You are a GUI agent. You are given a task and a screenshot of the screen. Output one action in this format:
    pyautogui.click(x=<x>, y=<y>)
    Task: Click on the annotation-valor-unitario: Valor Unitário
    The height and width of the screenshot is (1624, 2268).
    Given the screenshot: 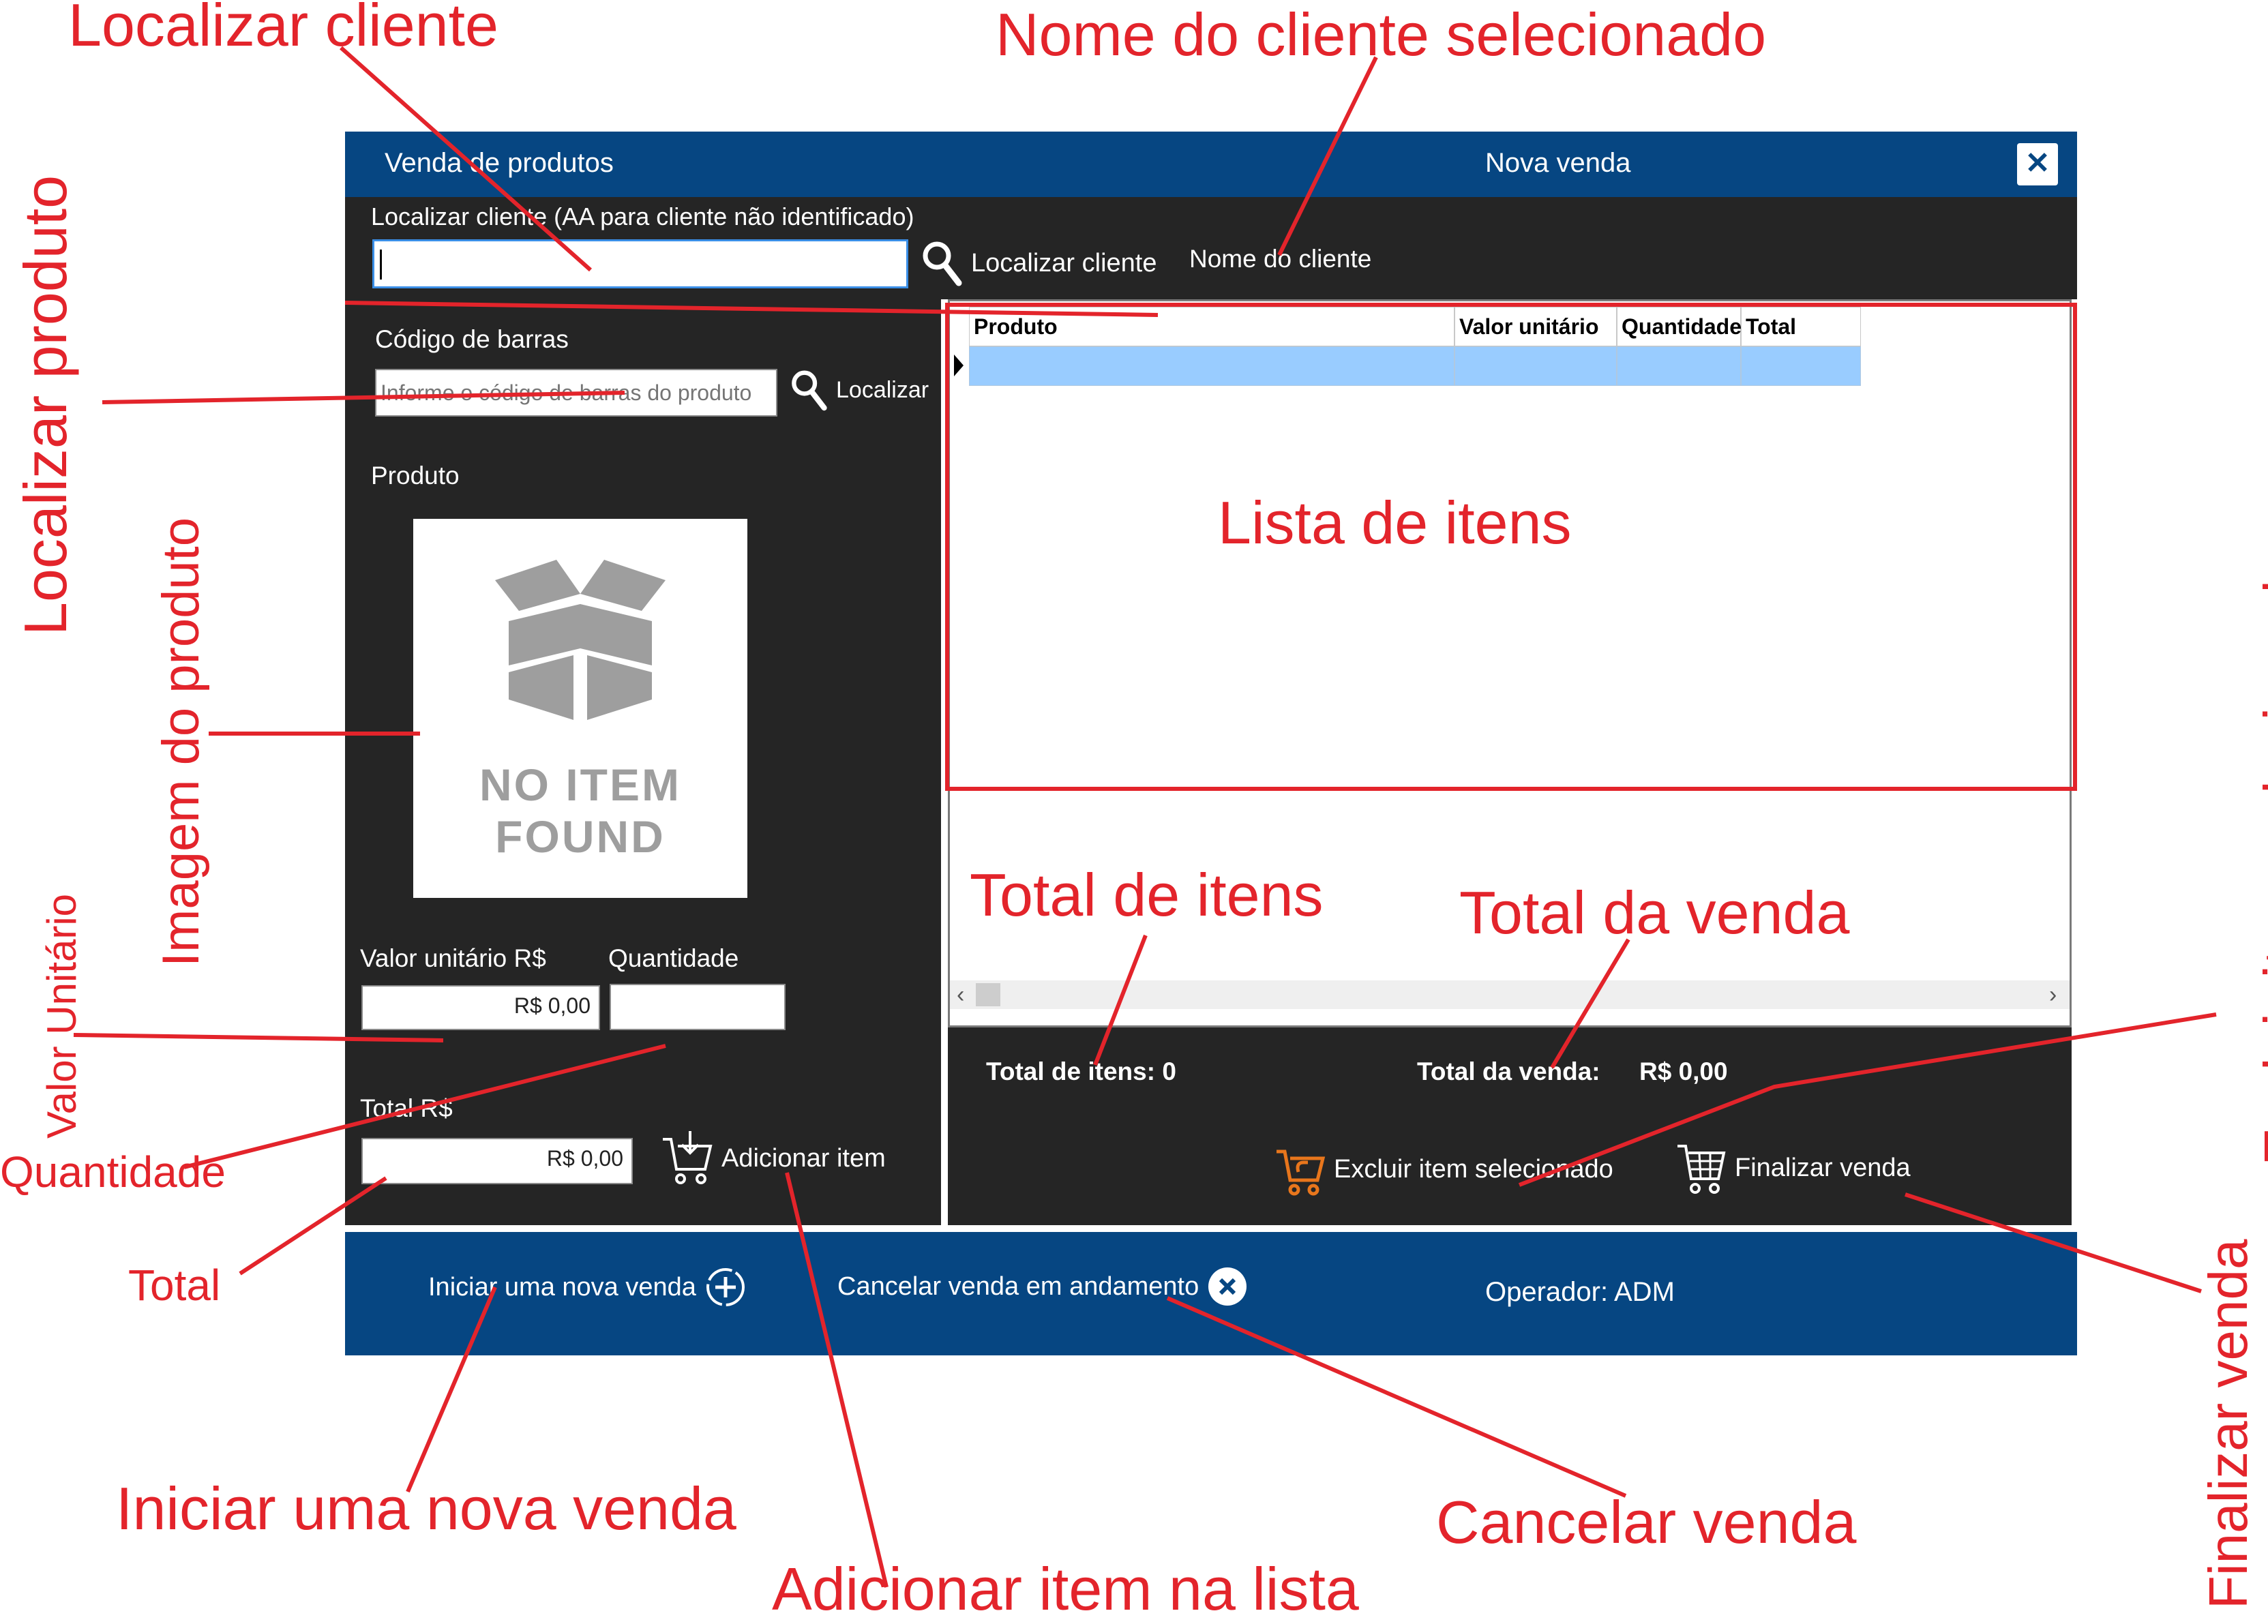 What is the action you would take?
    pyautogui.click(x=62, y=1016)
    